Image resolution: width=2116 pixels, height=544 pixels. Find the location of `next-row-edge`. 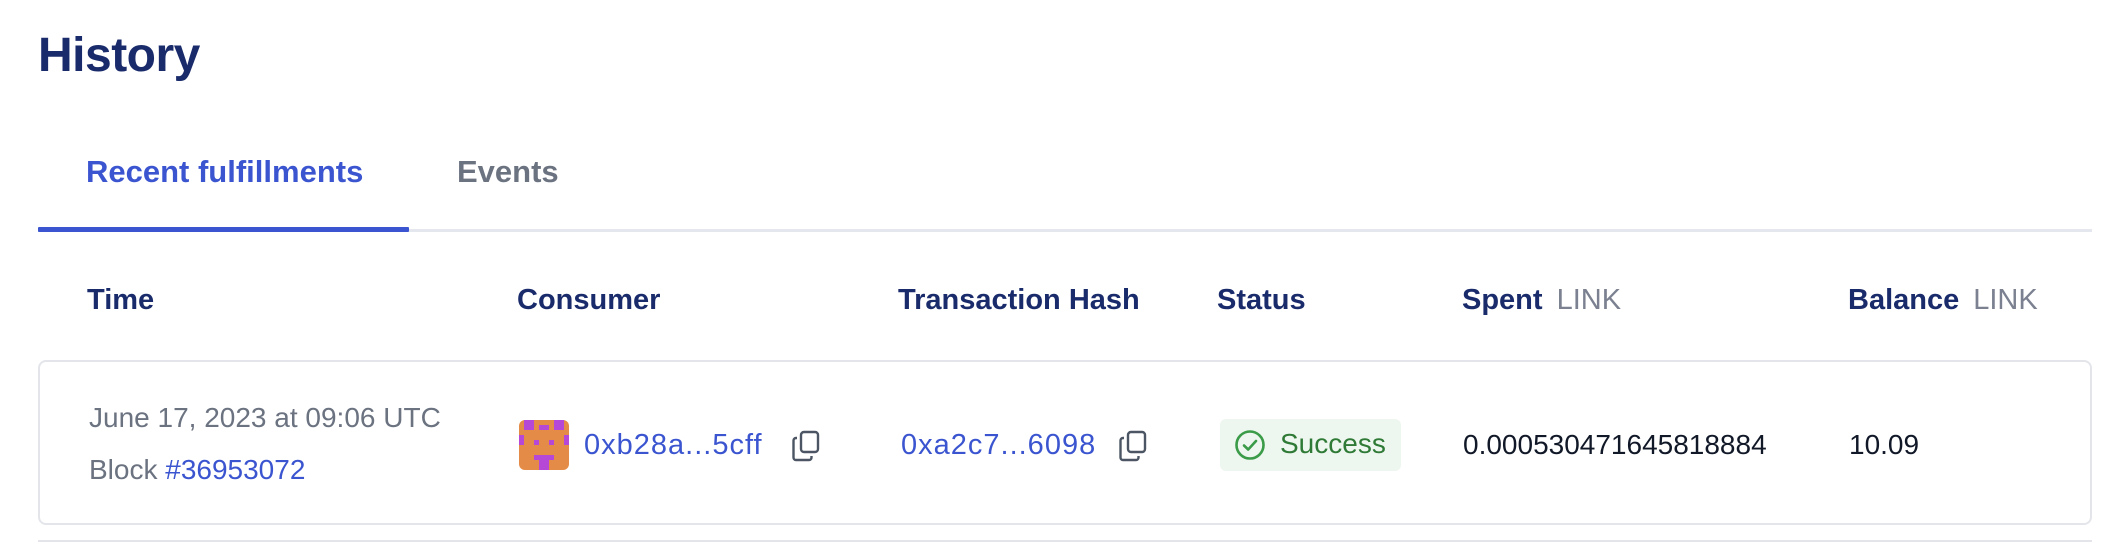

next-row-edge is located at coordinates (1065, 541).